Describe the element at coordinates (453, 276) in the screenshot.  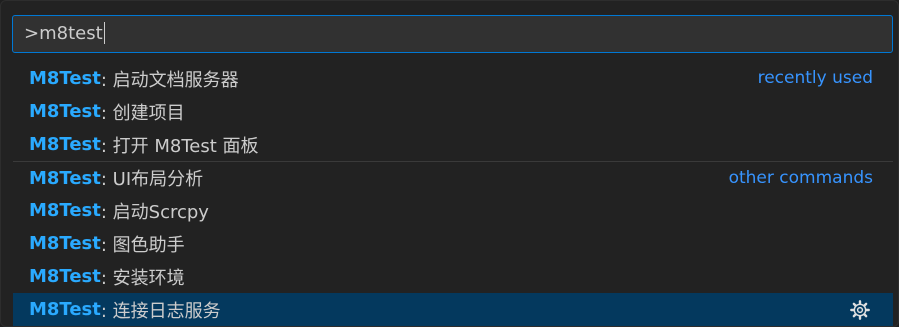
I see `command-item-install-environment: M8Test: 安装环境` at that location.